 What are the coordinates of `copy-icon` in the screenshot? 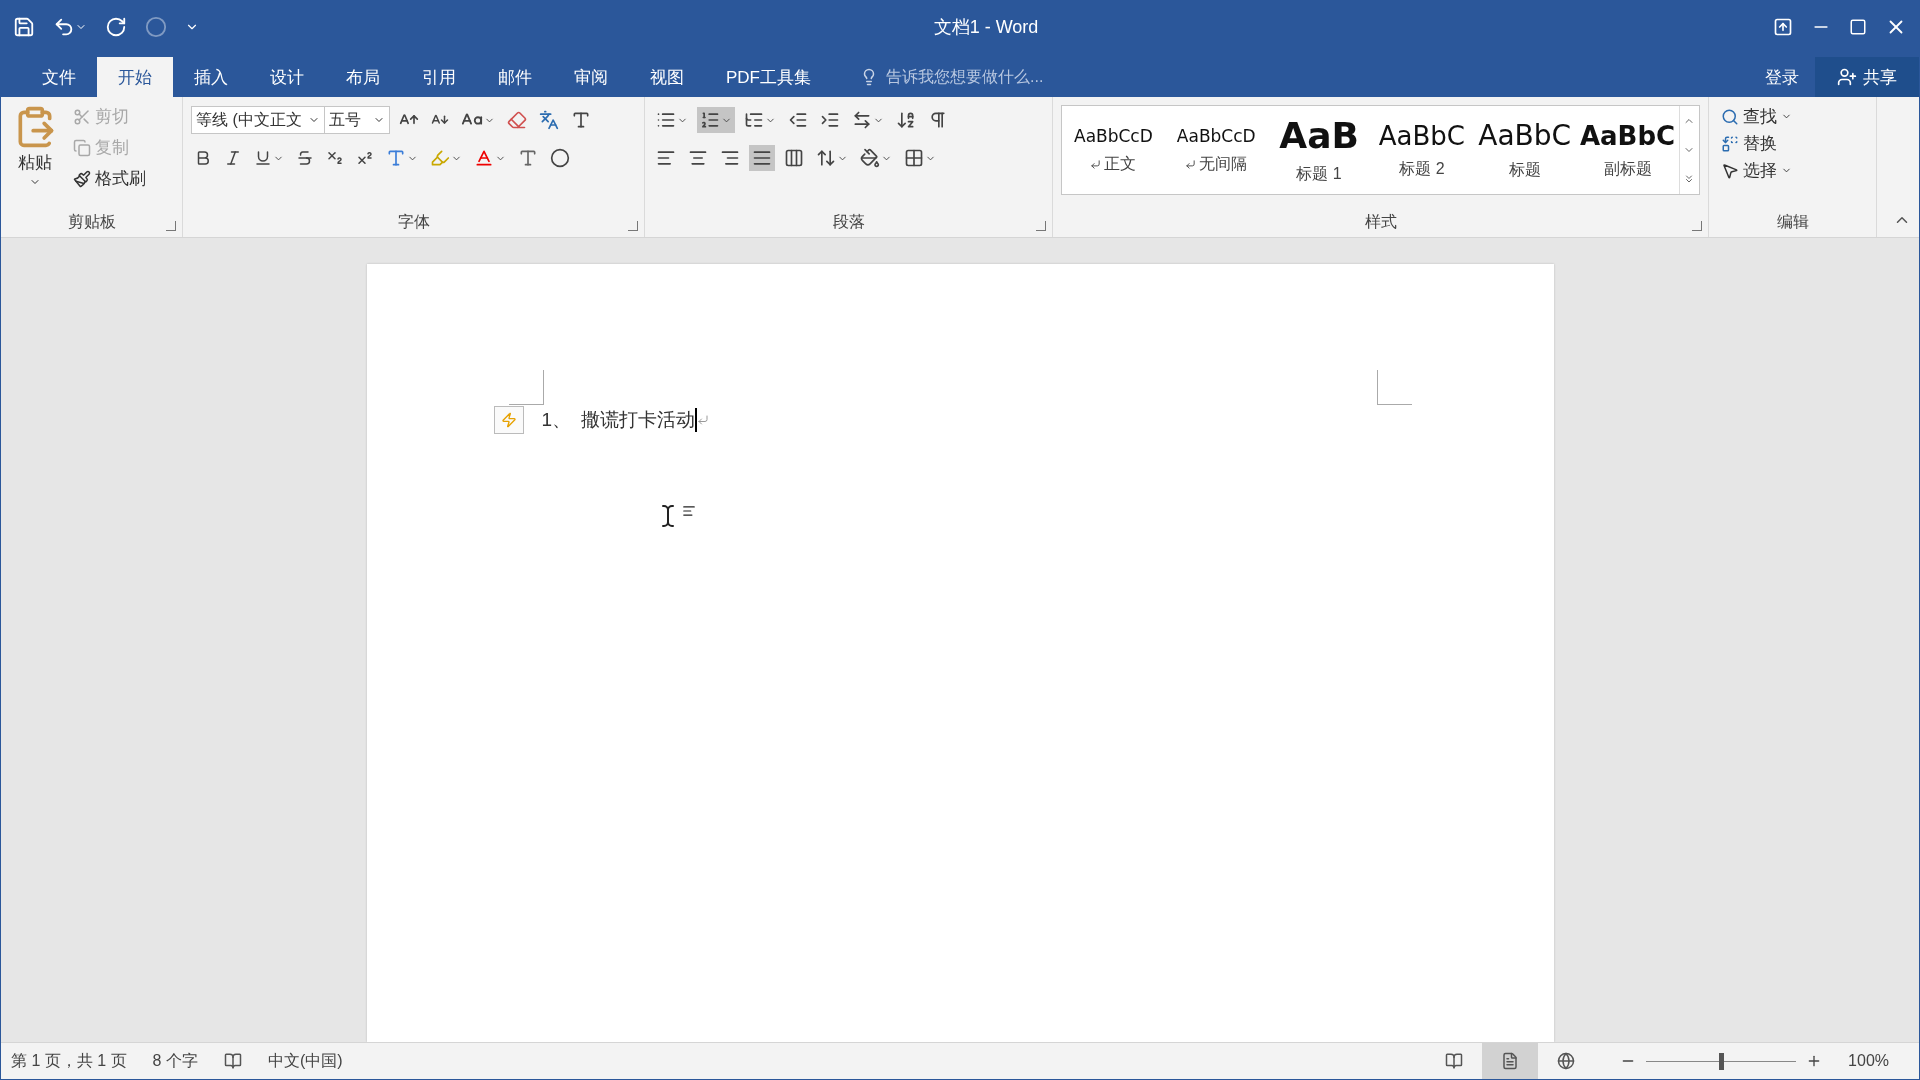 It's located at (82, 147).